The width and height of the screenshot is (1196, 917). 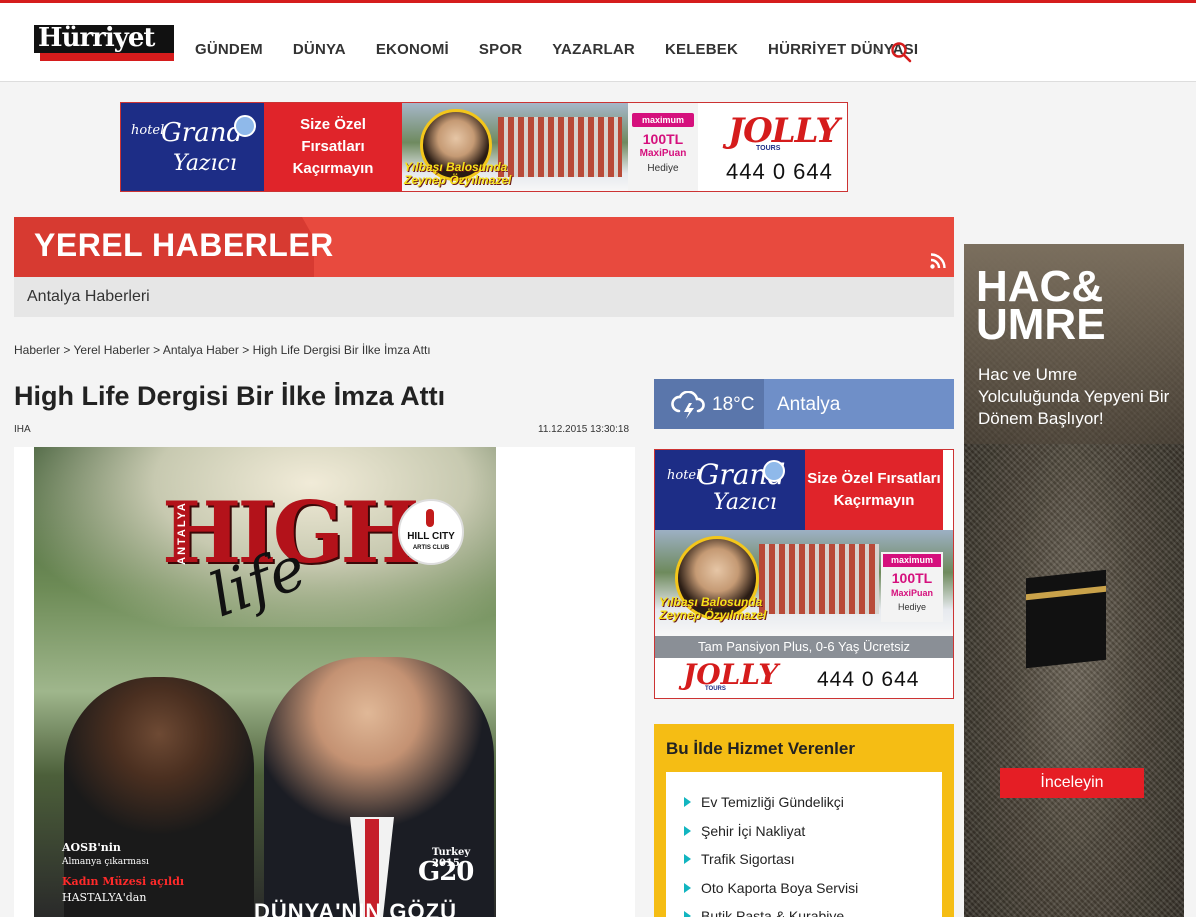 I want to click on weather-temp: 18°C, so click(x=733, y=404).